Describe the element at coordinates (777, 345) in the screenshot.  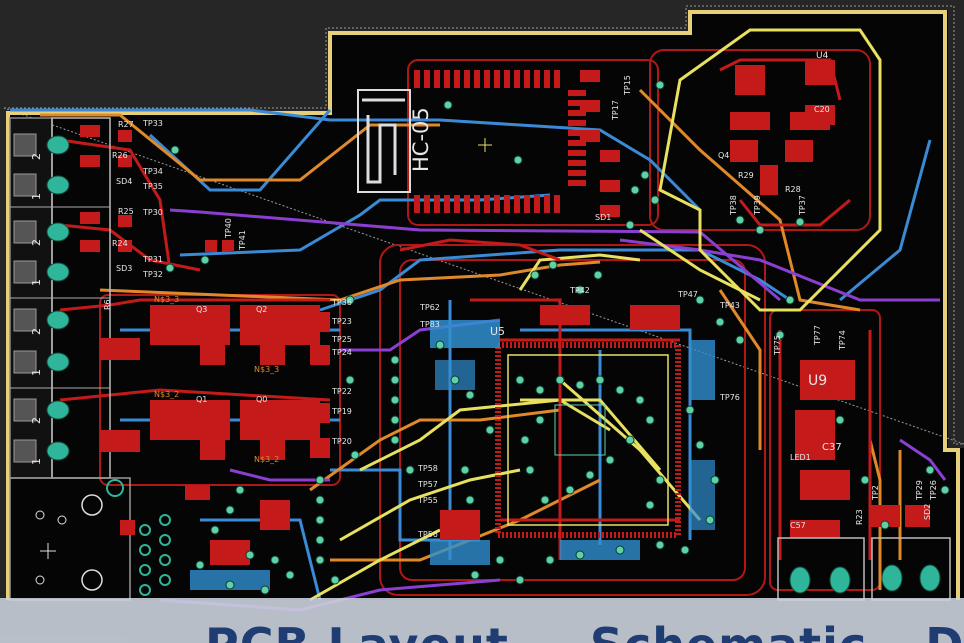
I see `svg-text: TP75` at that location.